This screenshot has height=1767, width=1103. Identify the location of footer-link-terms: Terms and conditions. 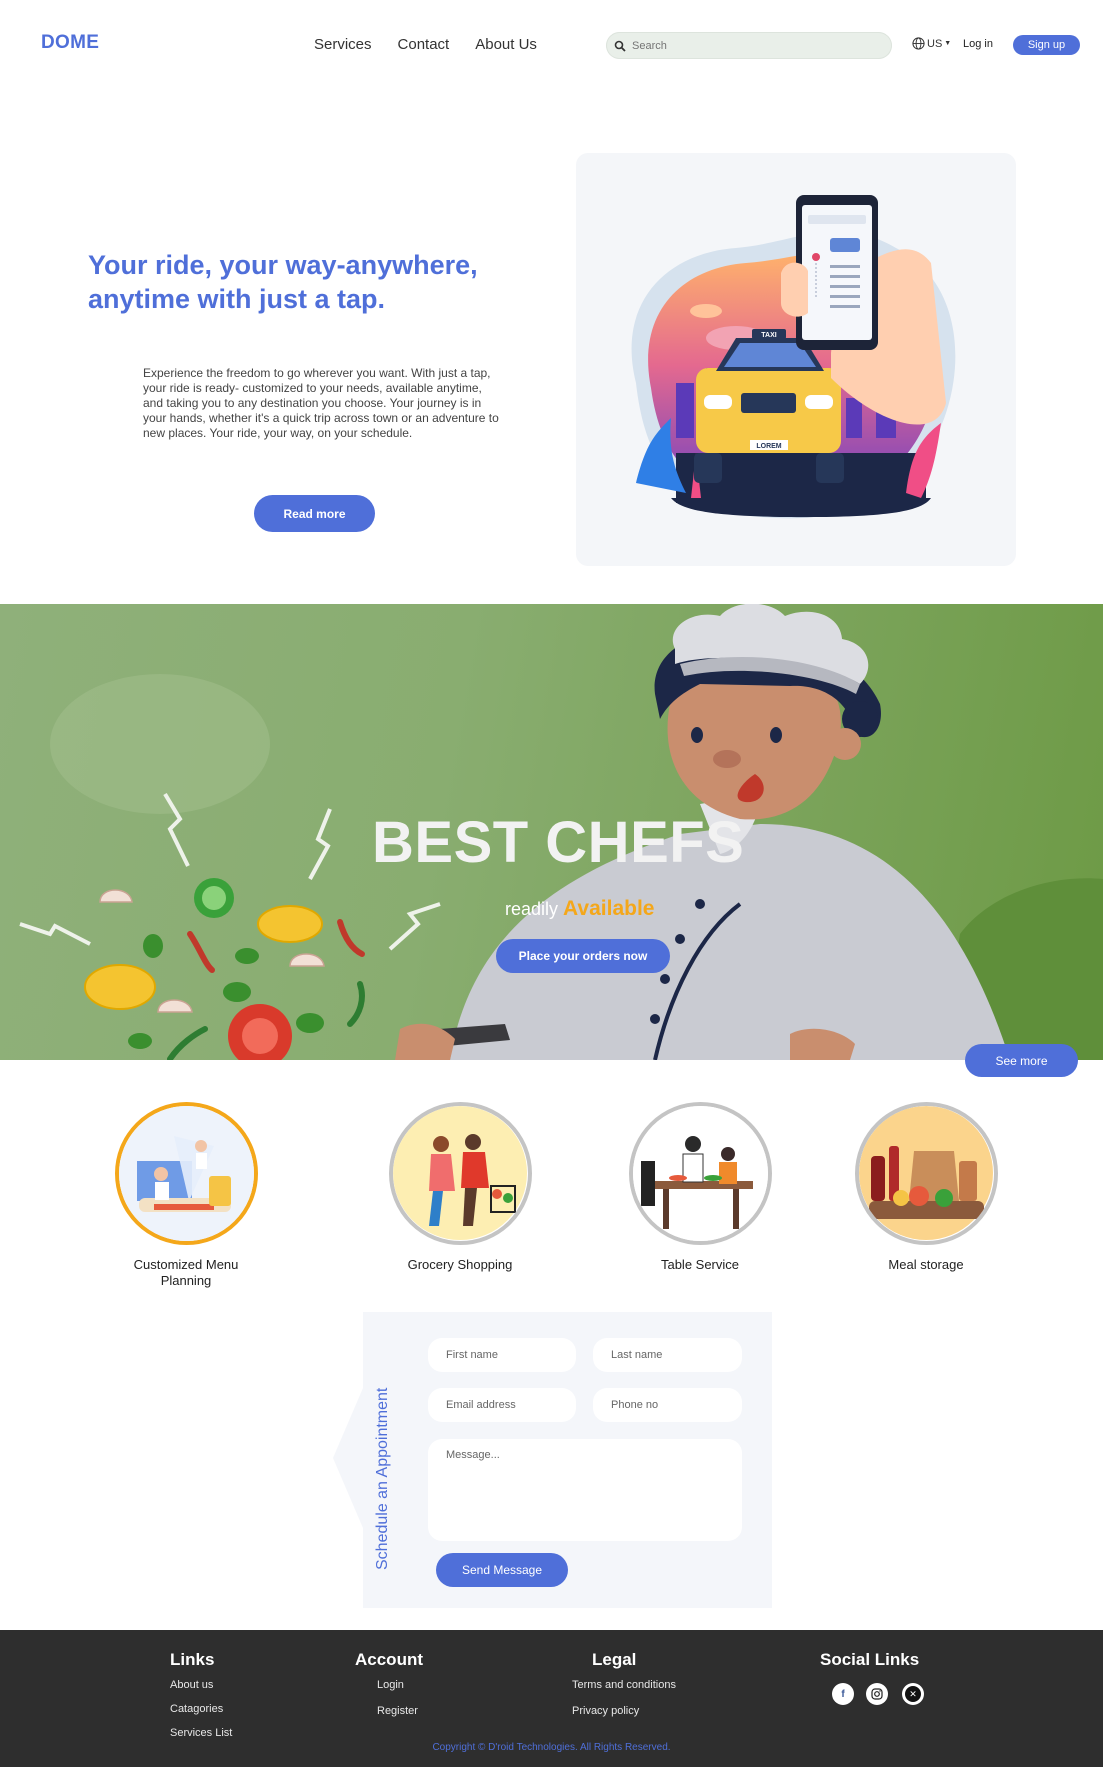
(624, 1685).